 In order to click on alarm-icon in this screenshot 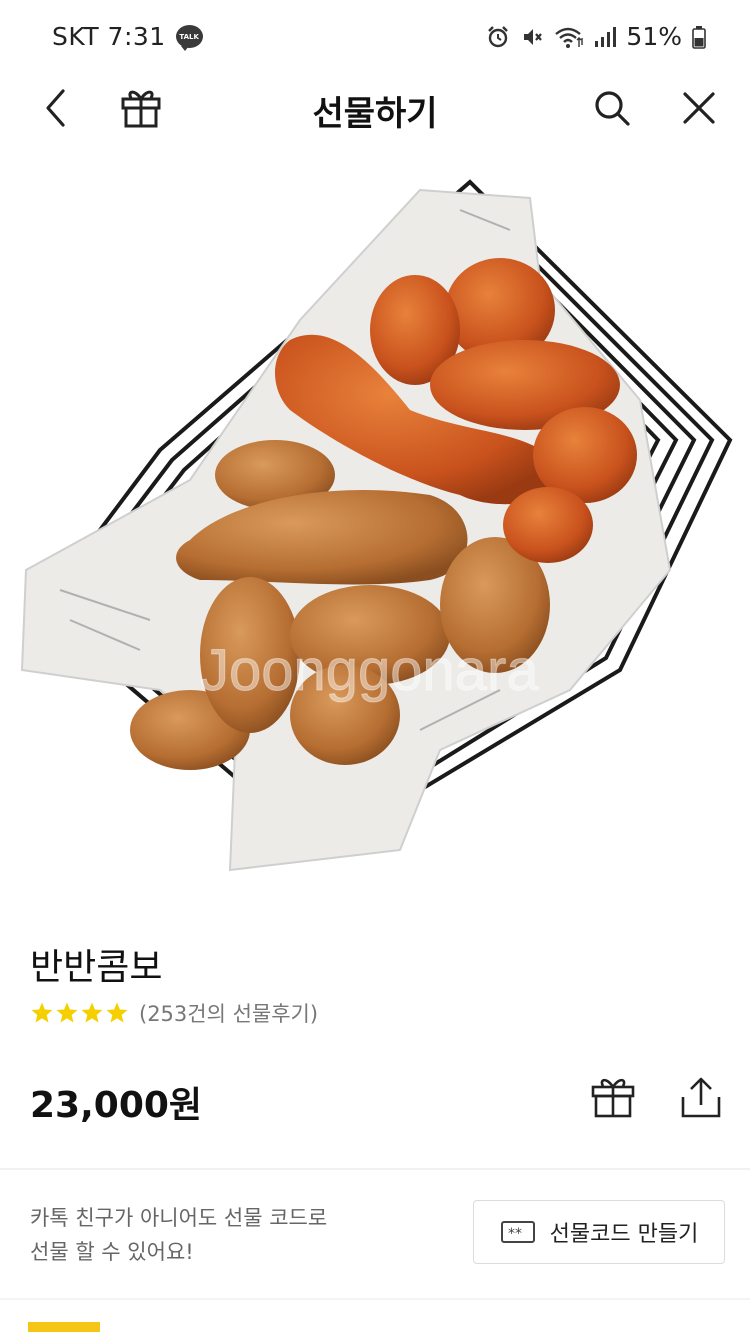, I will do `click(498, 36)`.